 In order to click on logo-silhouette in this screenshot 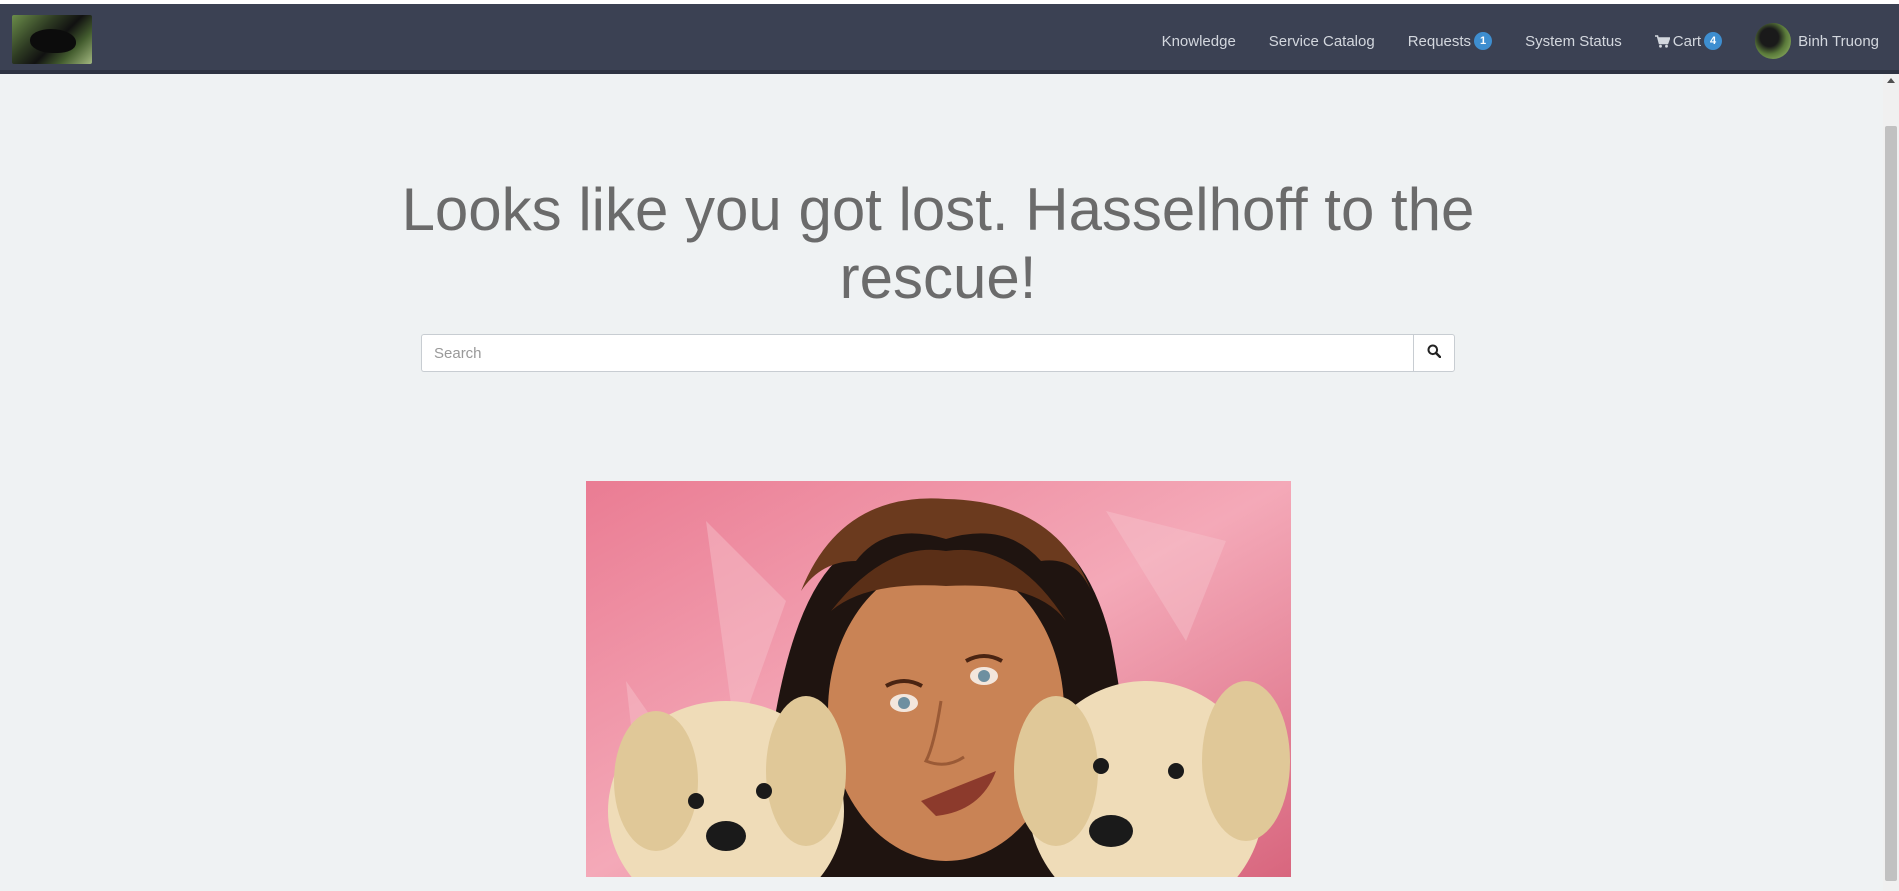, I will do `click(53, 41)`.